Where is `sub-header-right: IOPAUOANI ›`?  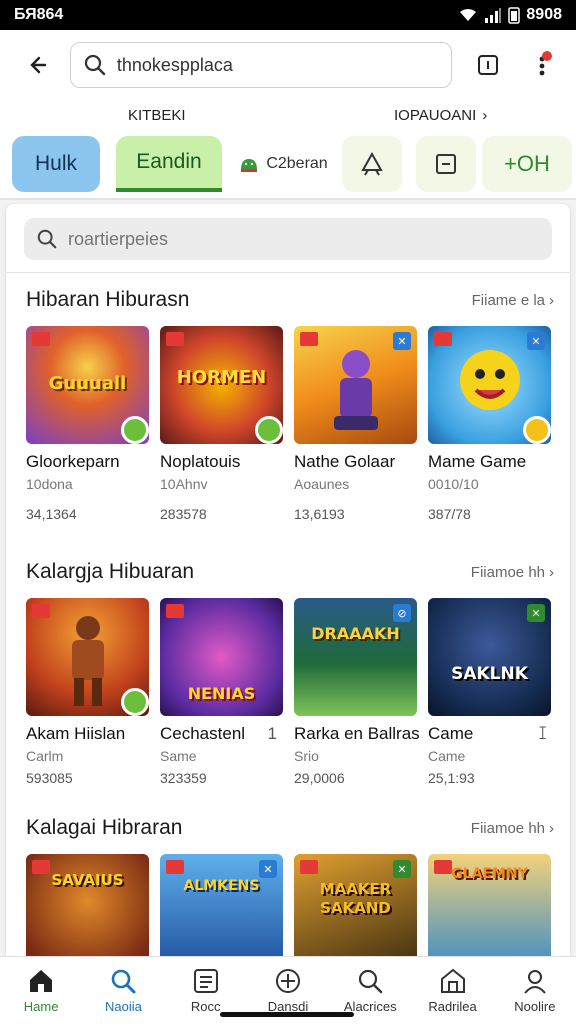
sub-header-right: IOPAUOANI › is located at coordinates (440, 115).